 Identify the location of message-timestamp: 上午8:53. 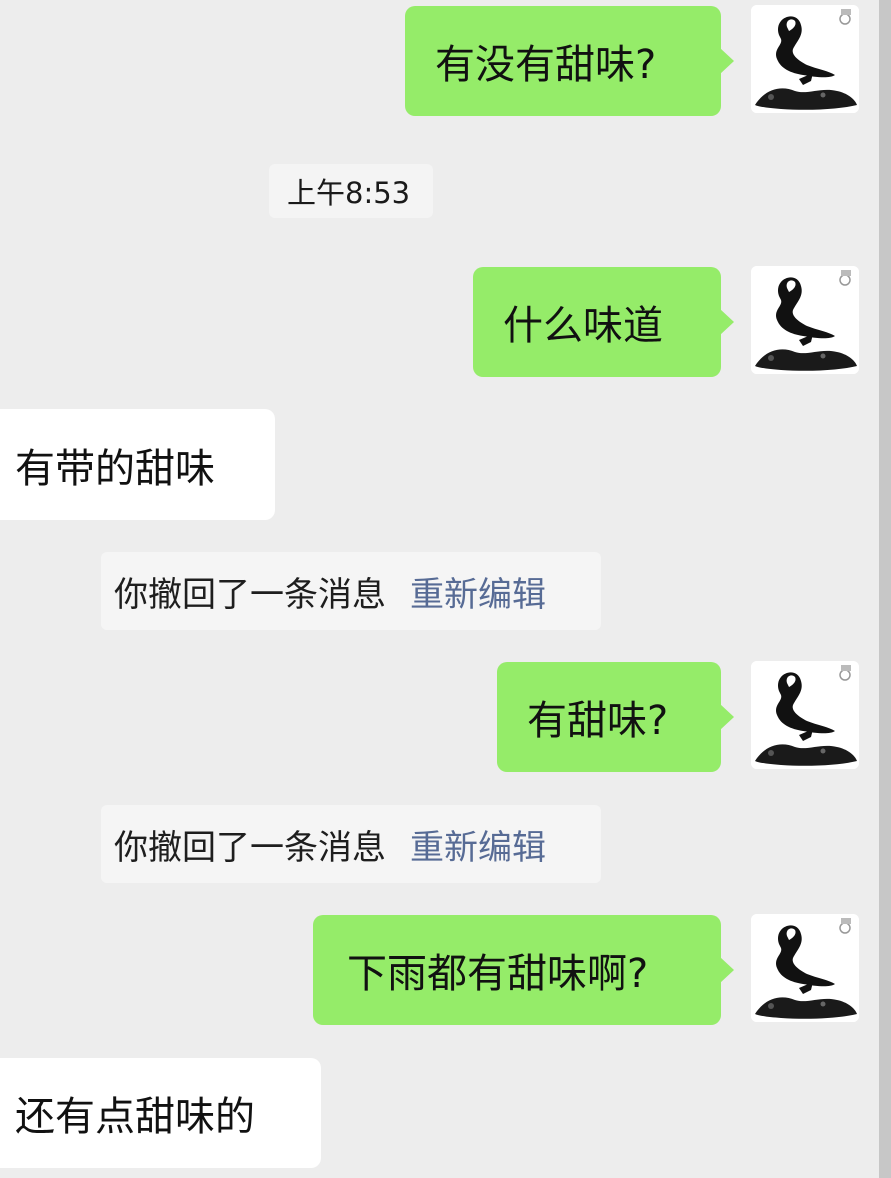
(351, 191).